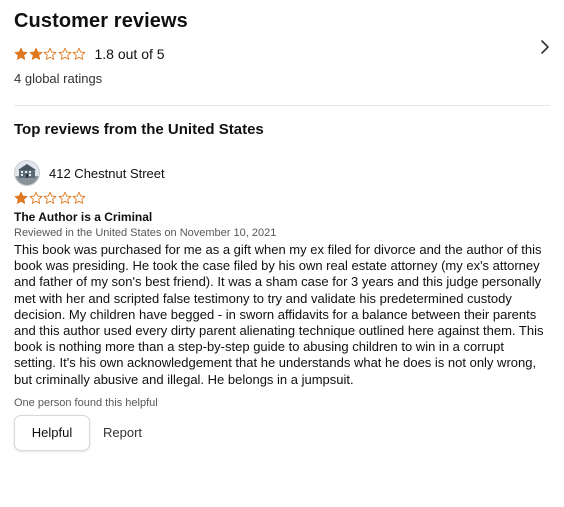 The height and width of the screenshot is (507, 564). Describe the element at coordinates (139, 129) in the screenshot. I see `top-reviews-heading: Top reviews from the United States` at that location.